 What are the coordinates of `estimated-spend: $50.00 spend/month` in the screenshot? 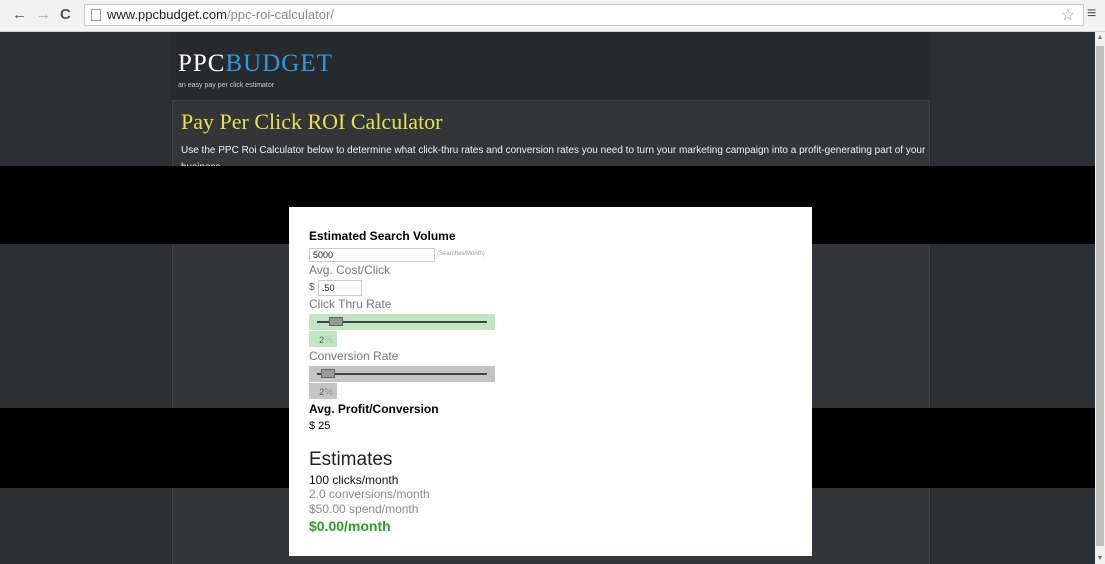 It's located at (364, 509).